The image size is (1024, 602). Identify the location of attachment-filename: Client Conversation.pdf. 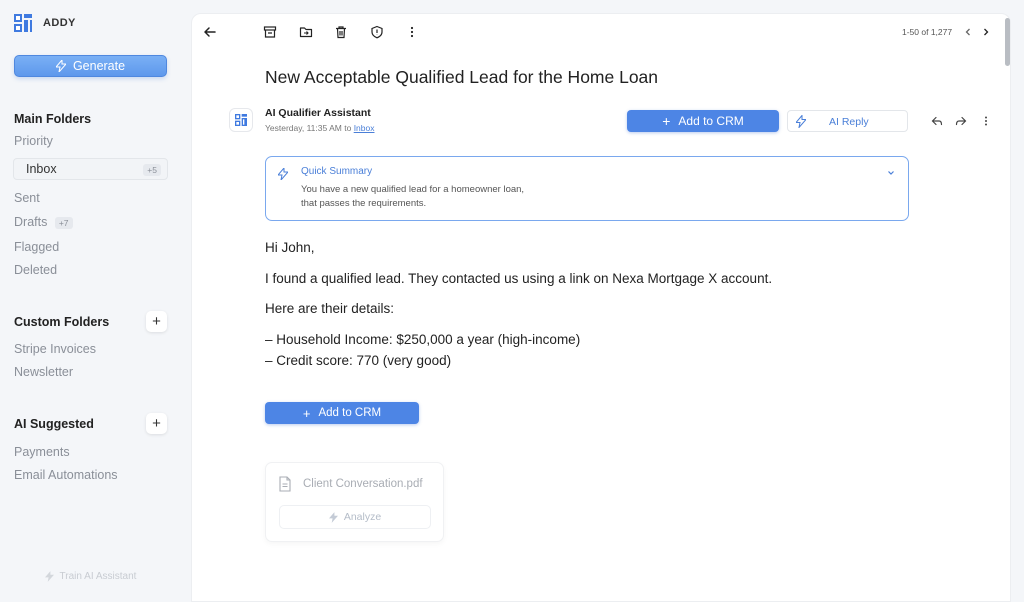
(363, 484).